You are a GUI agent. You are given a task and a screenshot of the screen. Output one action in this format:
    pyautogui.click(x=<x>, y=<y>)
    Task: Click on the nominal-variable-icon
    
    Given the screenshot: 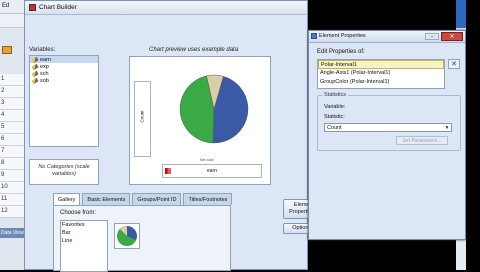 What is the action you would take?
    pyautogui.click(x=168, y=171)
    